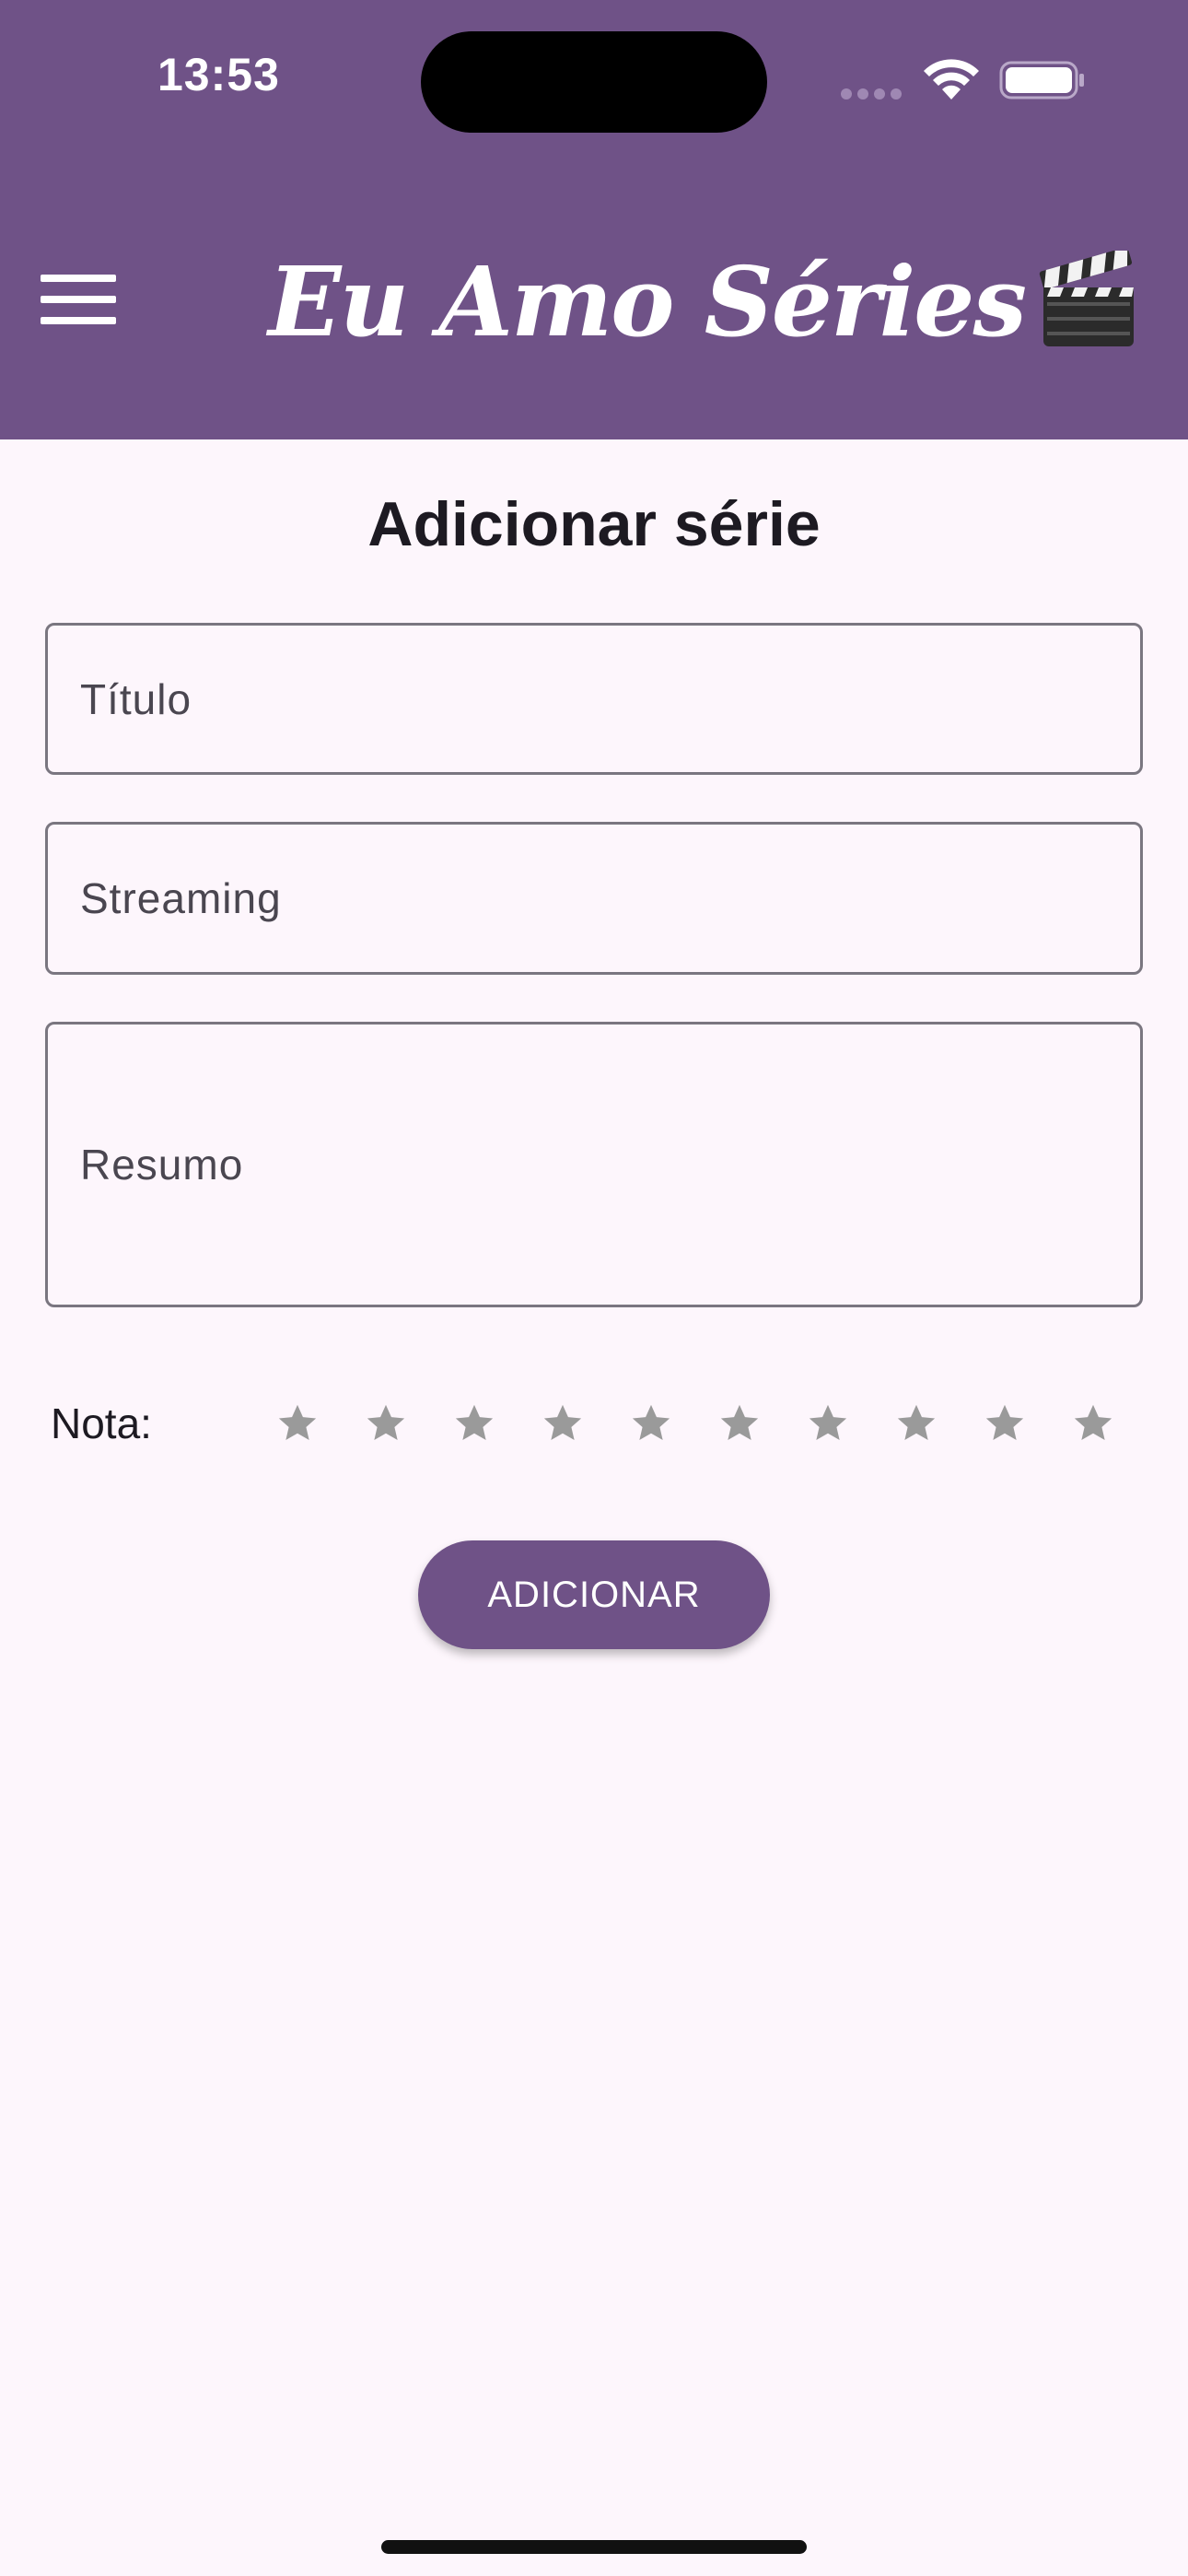 This screenshot has width=1188, height=2576. Describe the element at coordinates (594, 82) in the screenshot. I see `dynamic-island` at that location.